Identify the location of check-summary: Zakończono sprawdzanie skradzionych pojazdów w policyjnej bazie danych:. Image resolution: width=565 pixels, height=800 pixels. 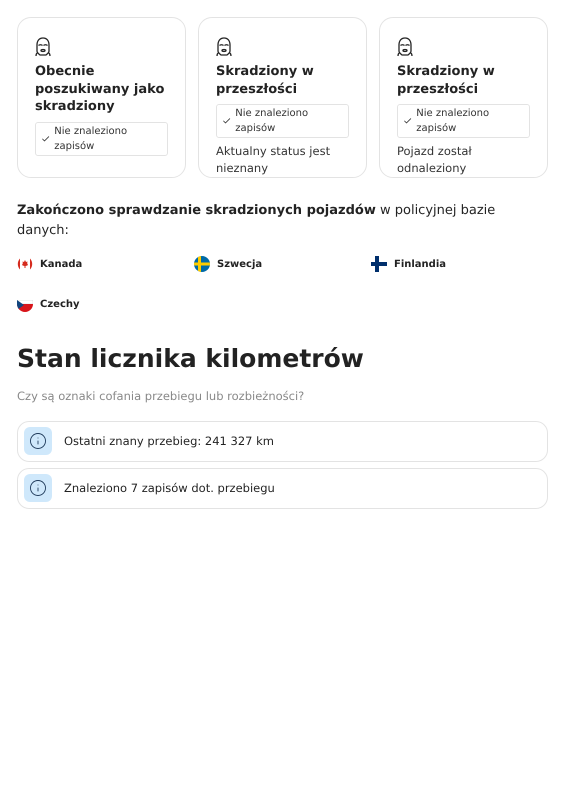
(256, 221).